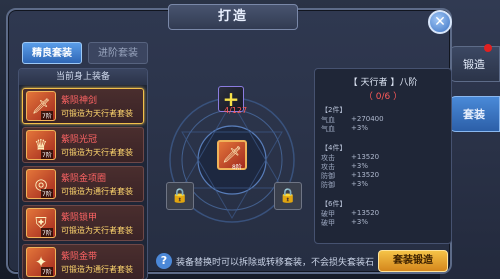 Image resolution: width=500 pixels, height=279 pixels. What do you see at coordinates (237, 167) in the screenshot?
I see `forge-item-level: 8阶` at bounding box center [237, 167].